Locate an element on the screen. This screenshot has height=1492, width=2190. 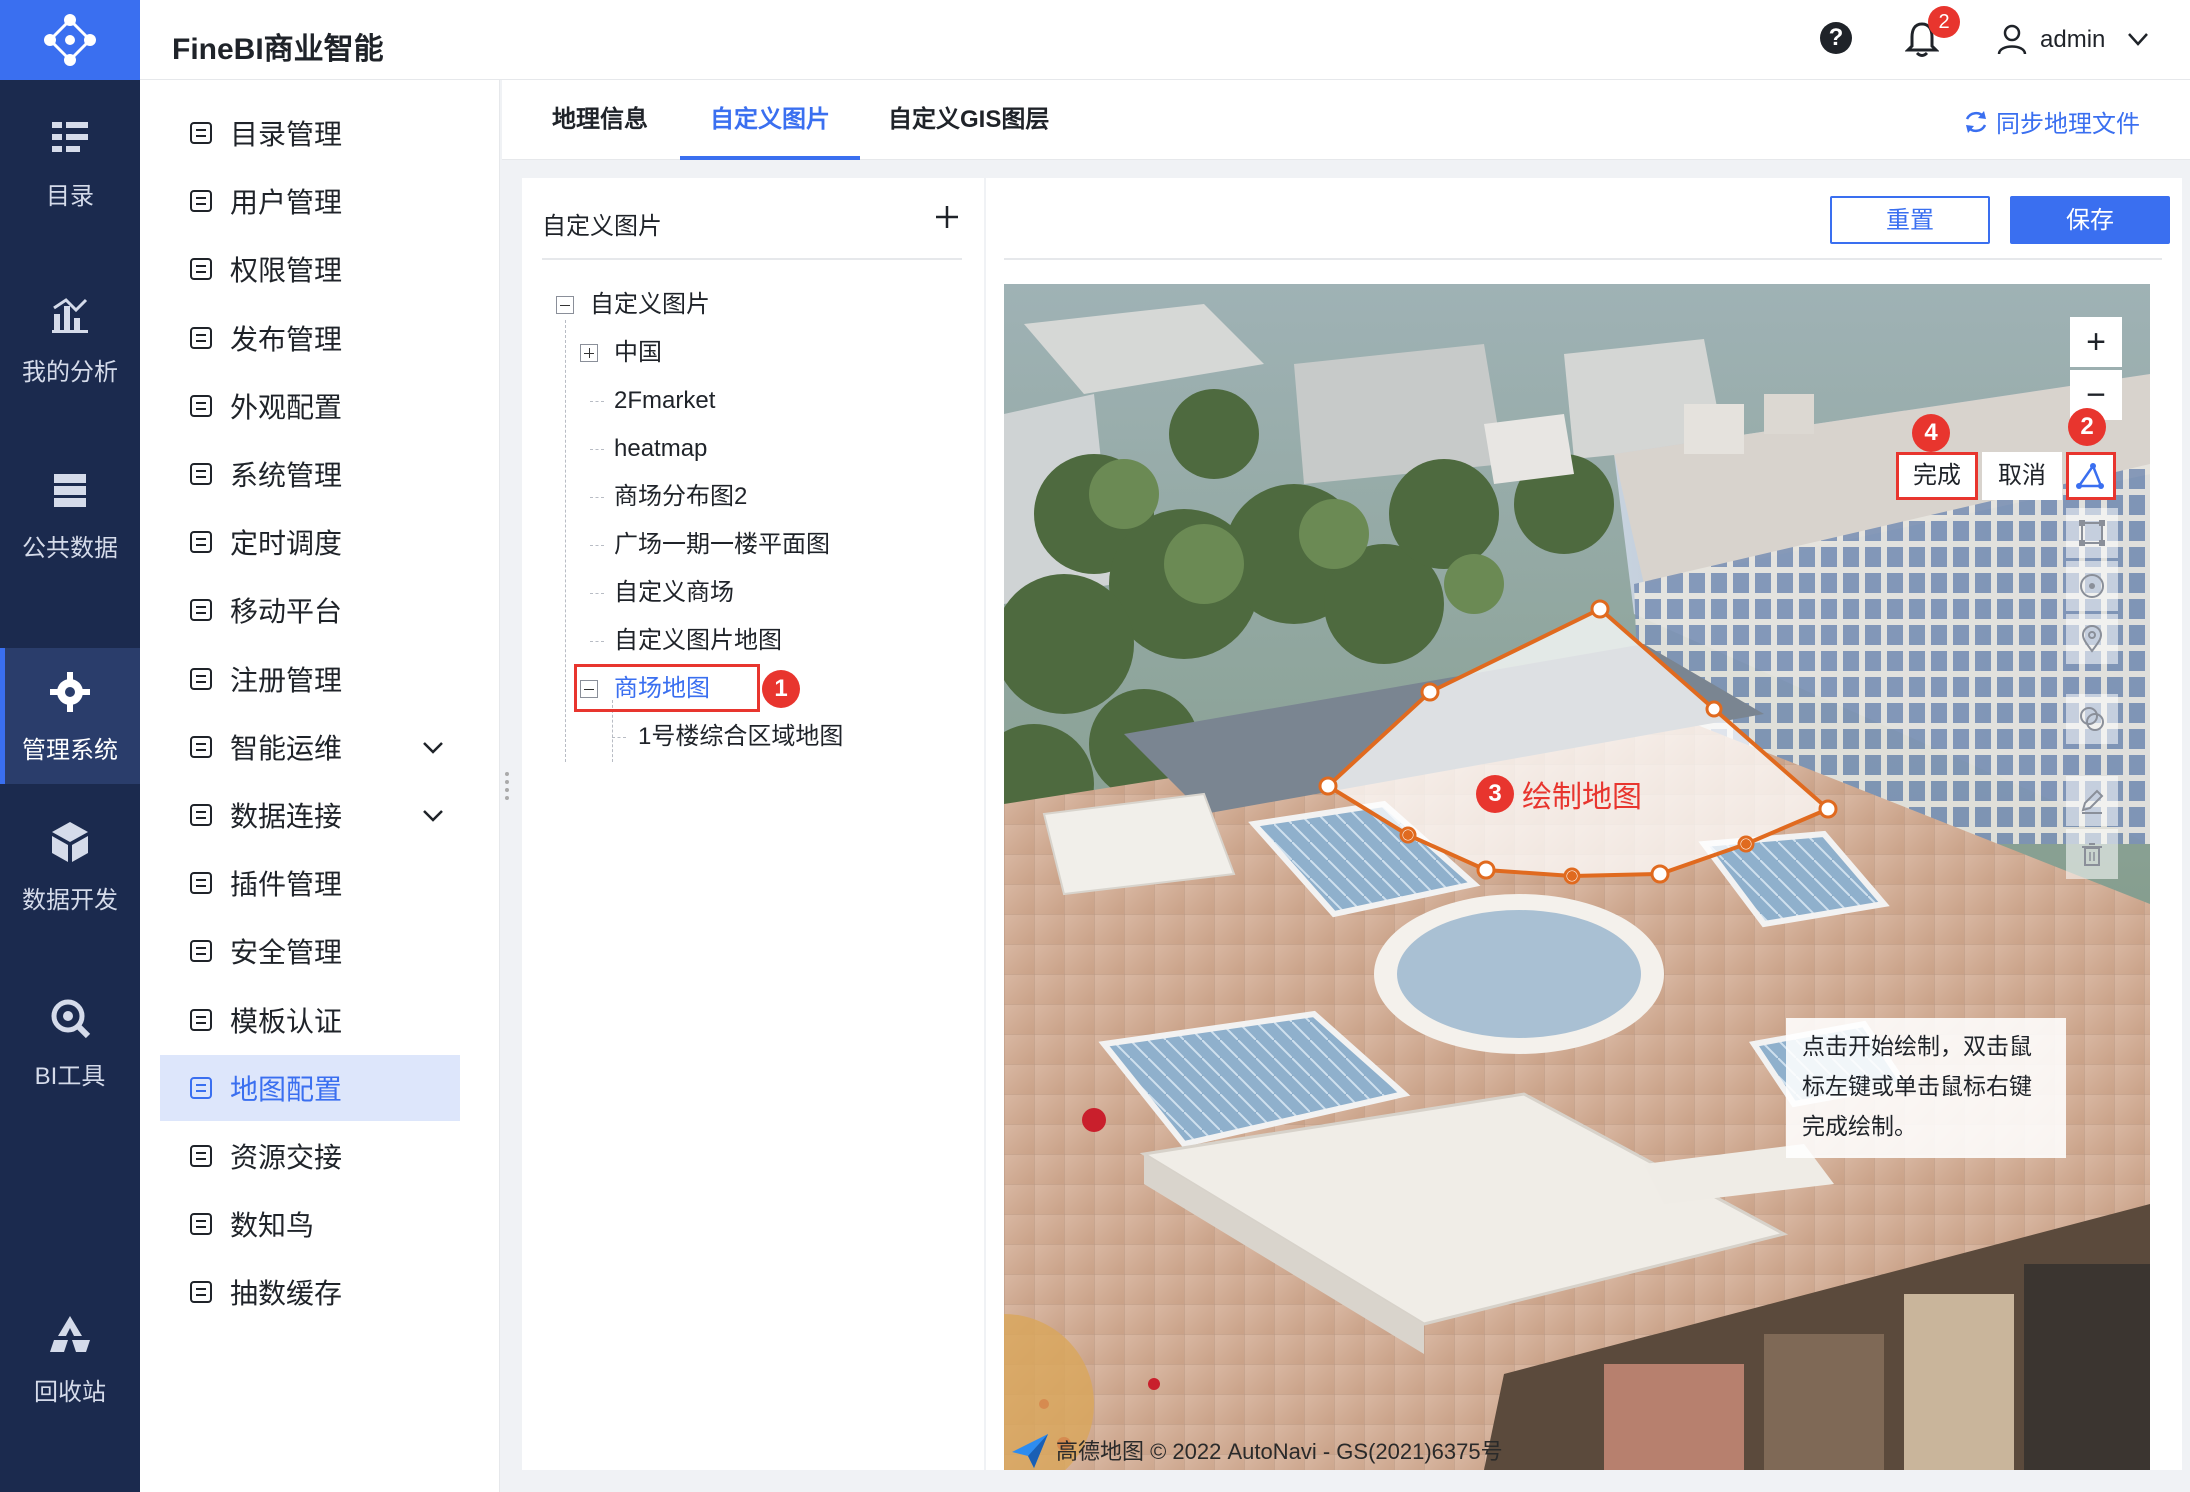
sidebar-item-12: 安全管理 is located at coordinates (310, 951).